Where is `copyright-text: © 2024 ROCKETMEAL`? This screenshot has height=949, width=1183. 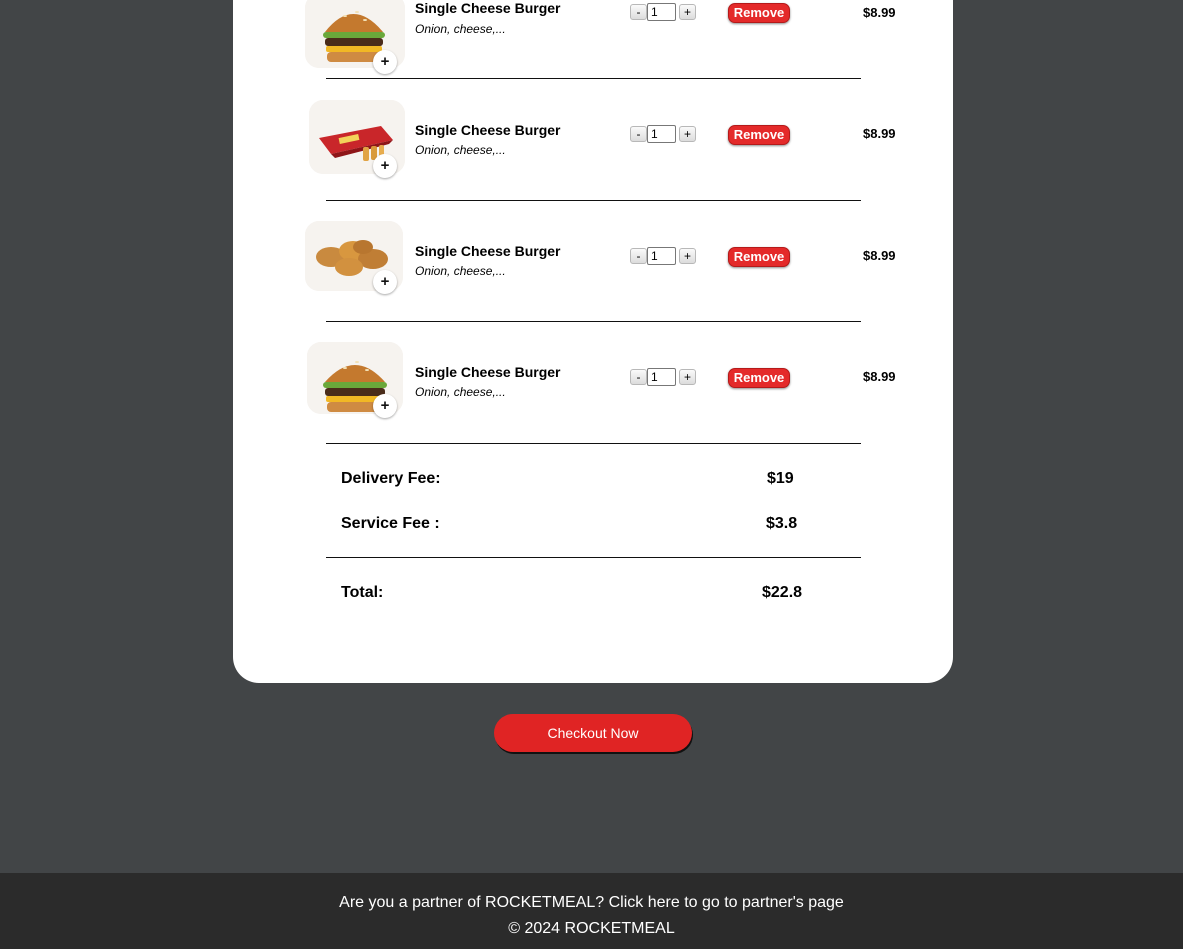
copyright-text: © 2024 ROCKETMEAL is located at coordinates (591, 928).